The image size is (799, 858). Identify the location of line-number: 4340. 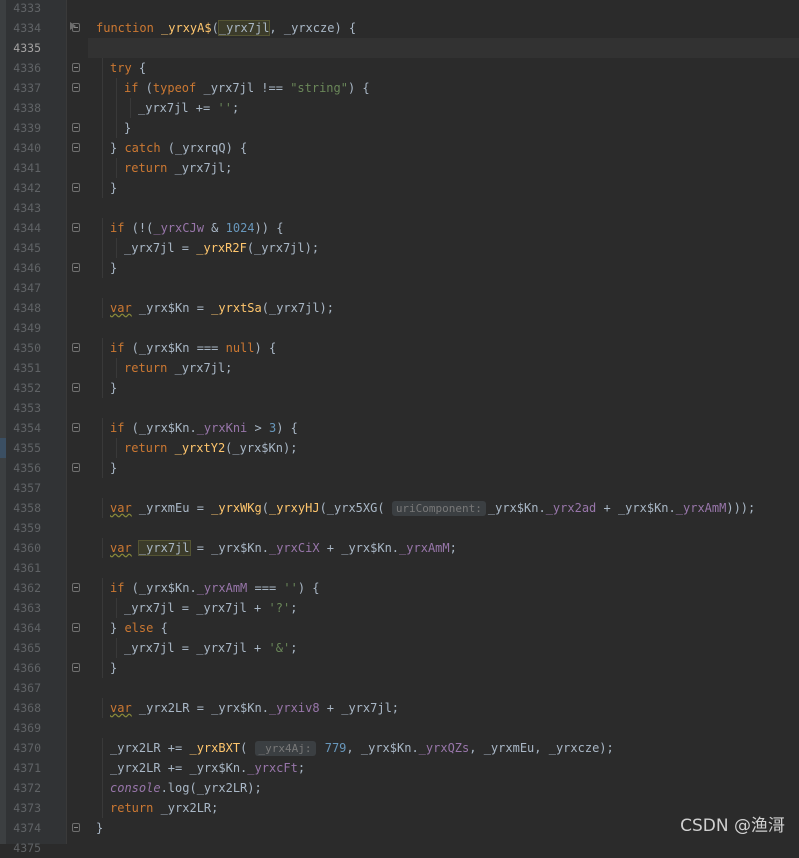
(23, 148).